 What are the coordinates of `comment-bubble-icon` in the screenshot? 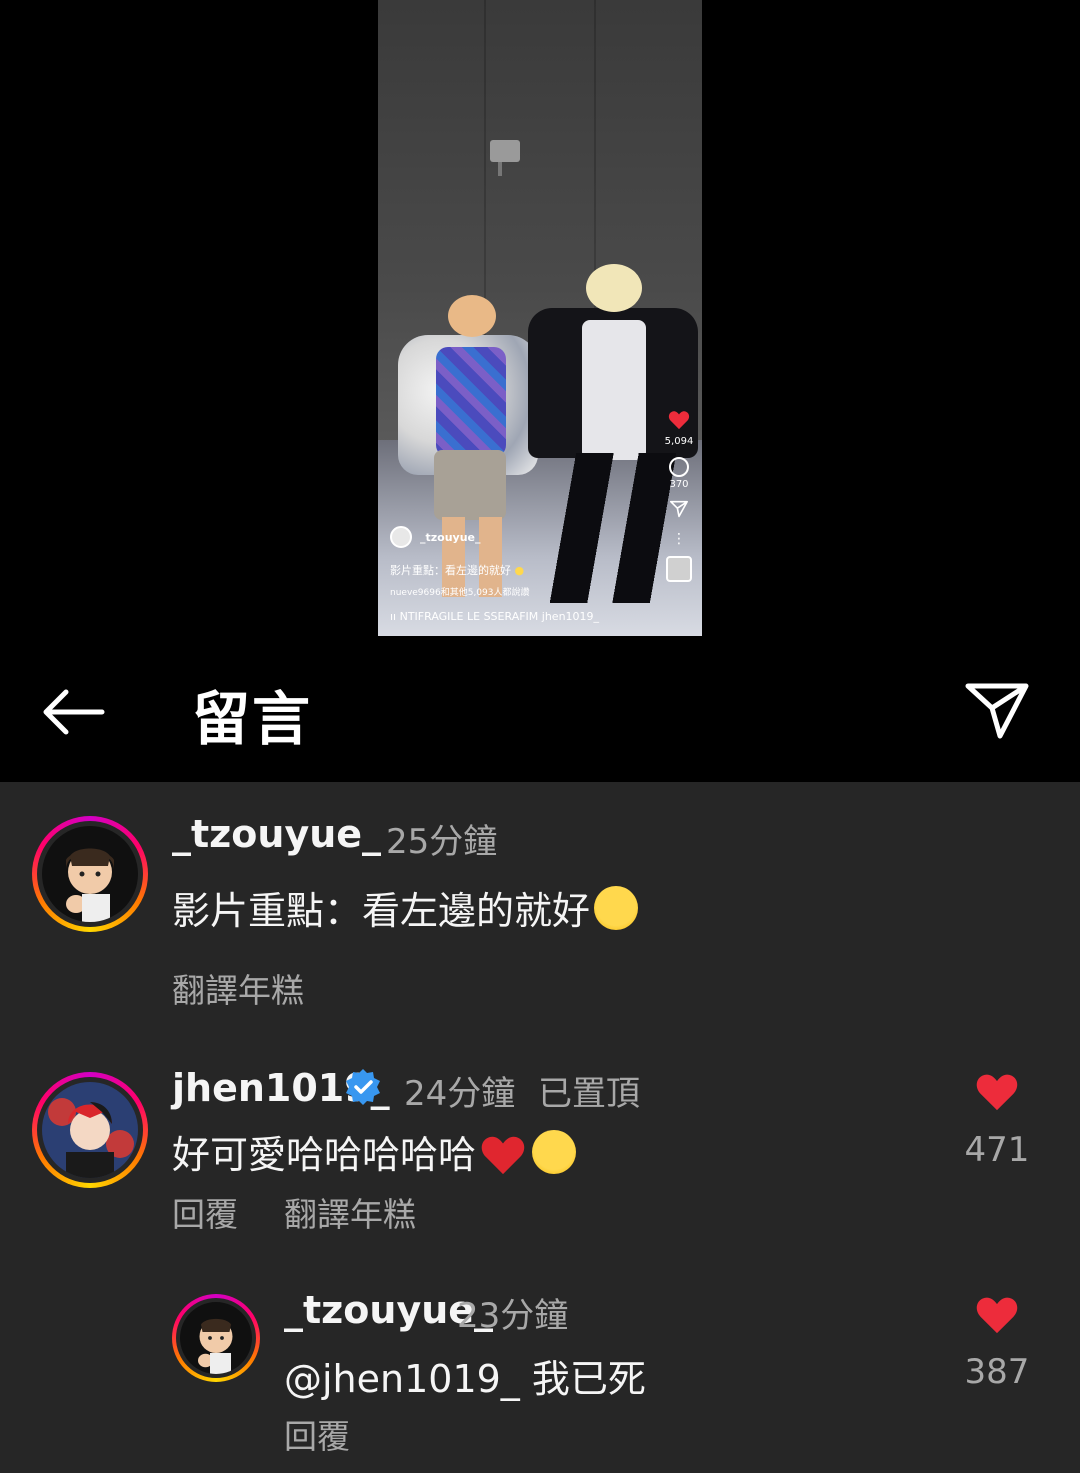 It's located at (679, 467).